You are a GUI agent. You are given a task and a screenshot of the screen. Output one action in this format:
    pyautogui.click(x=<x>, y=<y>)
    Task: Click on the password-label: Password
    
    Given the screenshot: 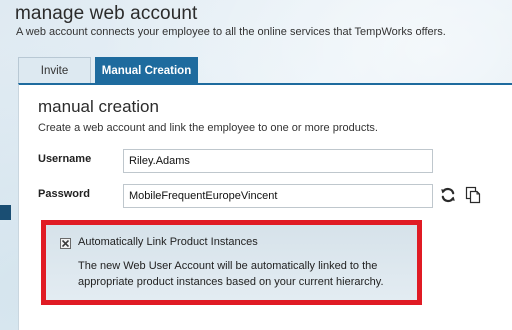 What is the action you would take?
    pyautogui.click(x=64, y=194)
    